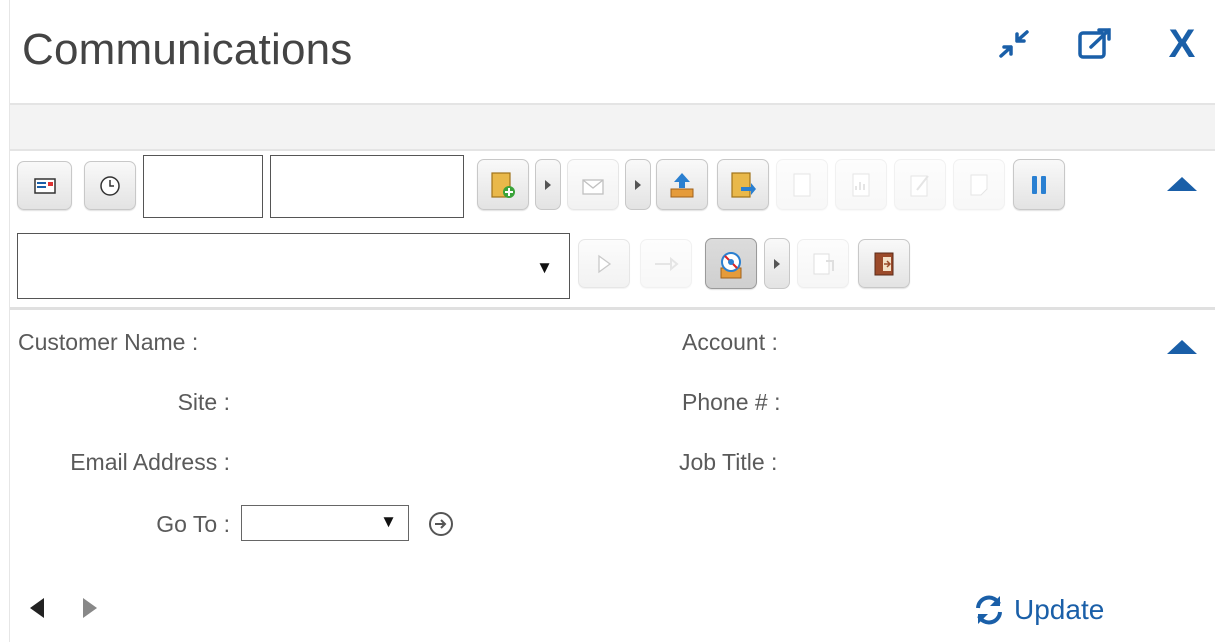 Image resolution: width=1215 pixels, height=642 pixels. I want to click on new-communication-button, so click(503, 184).